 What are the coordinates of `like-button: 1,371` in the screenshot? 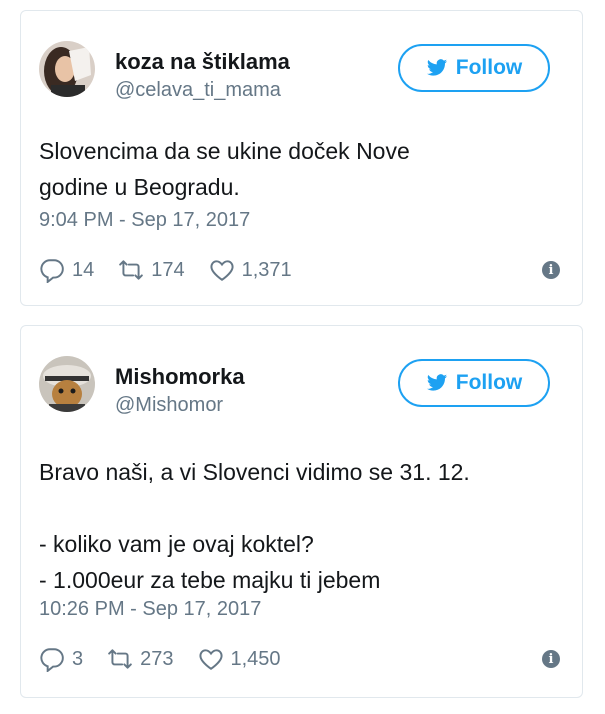 It's located at (250, 270).